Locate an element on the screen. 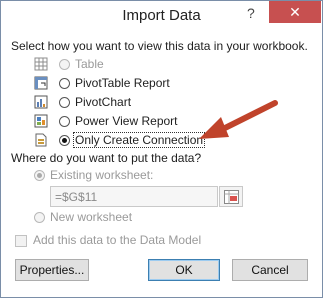 This screenshot has width=325, height=300. where-prompt: Where do you want to put the data? is located at coordinates (106, 158).